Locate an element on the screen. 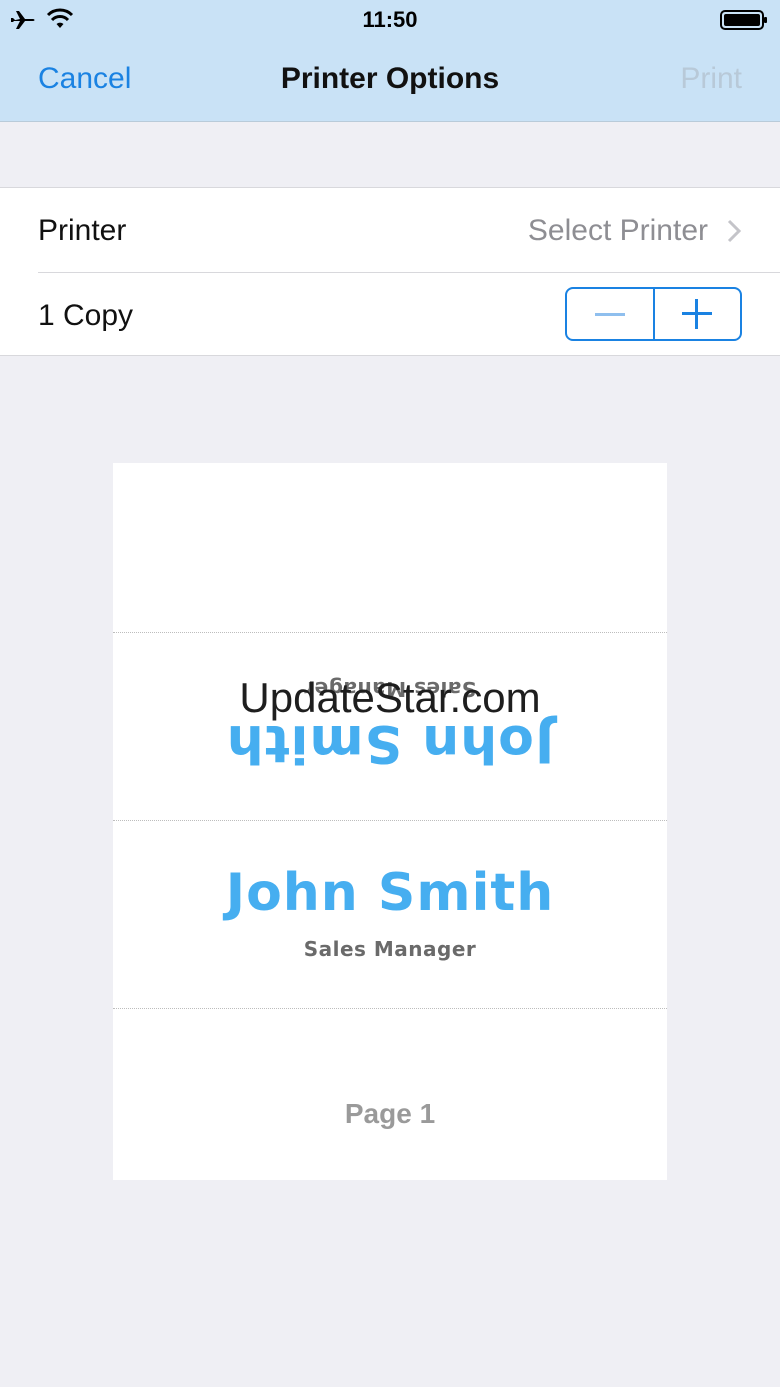 This screenshot has width=780, height=1387. navigation-header: 11:50 Cancel Printer Options Print is located at coordinates (390, 61).